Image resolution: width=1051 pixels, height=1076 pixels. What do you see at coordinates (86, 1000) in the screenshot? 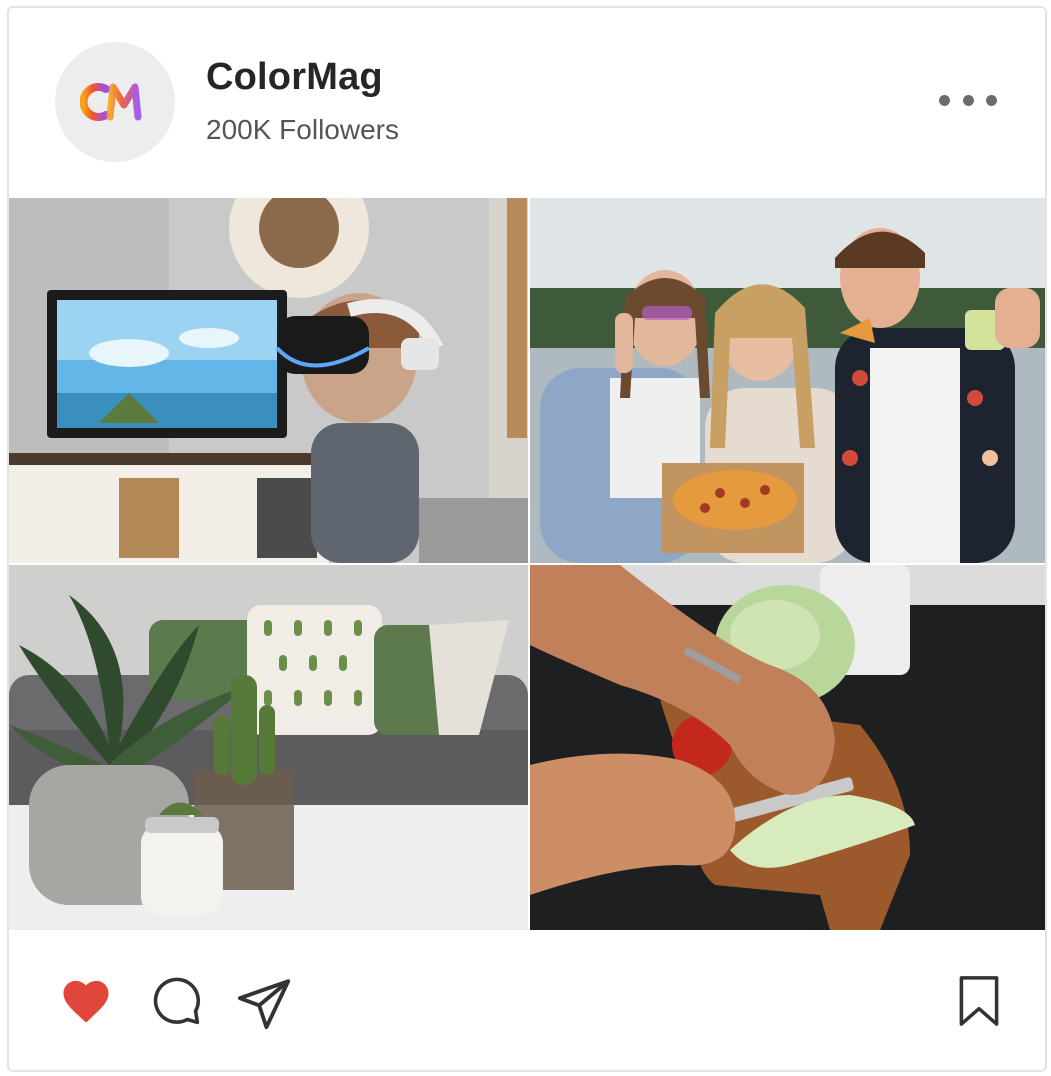
I see `heart-icon` at bounding box center [86, 1000].